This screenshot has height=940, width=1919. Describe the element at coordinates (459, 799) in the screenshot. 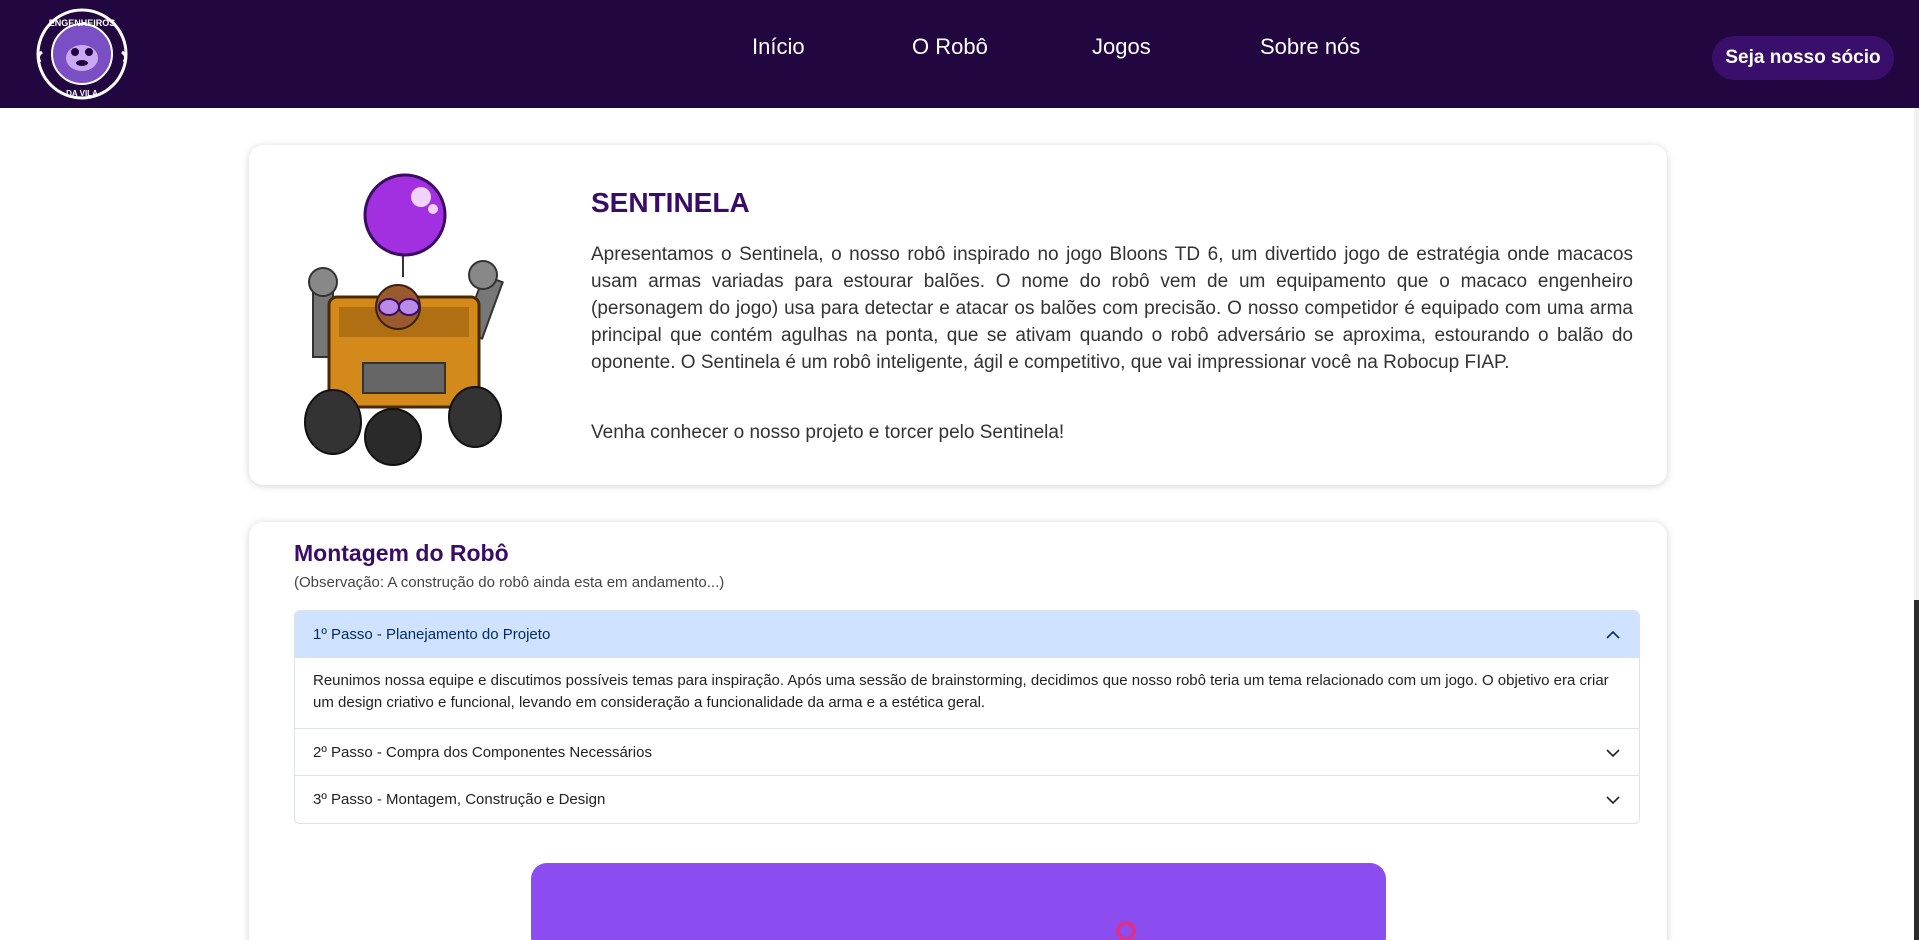

I see `accordion-step-3-label: 3º Passo - Montagem, Construção e Design` at that location.